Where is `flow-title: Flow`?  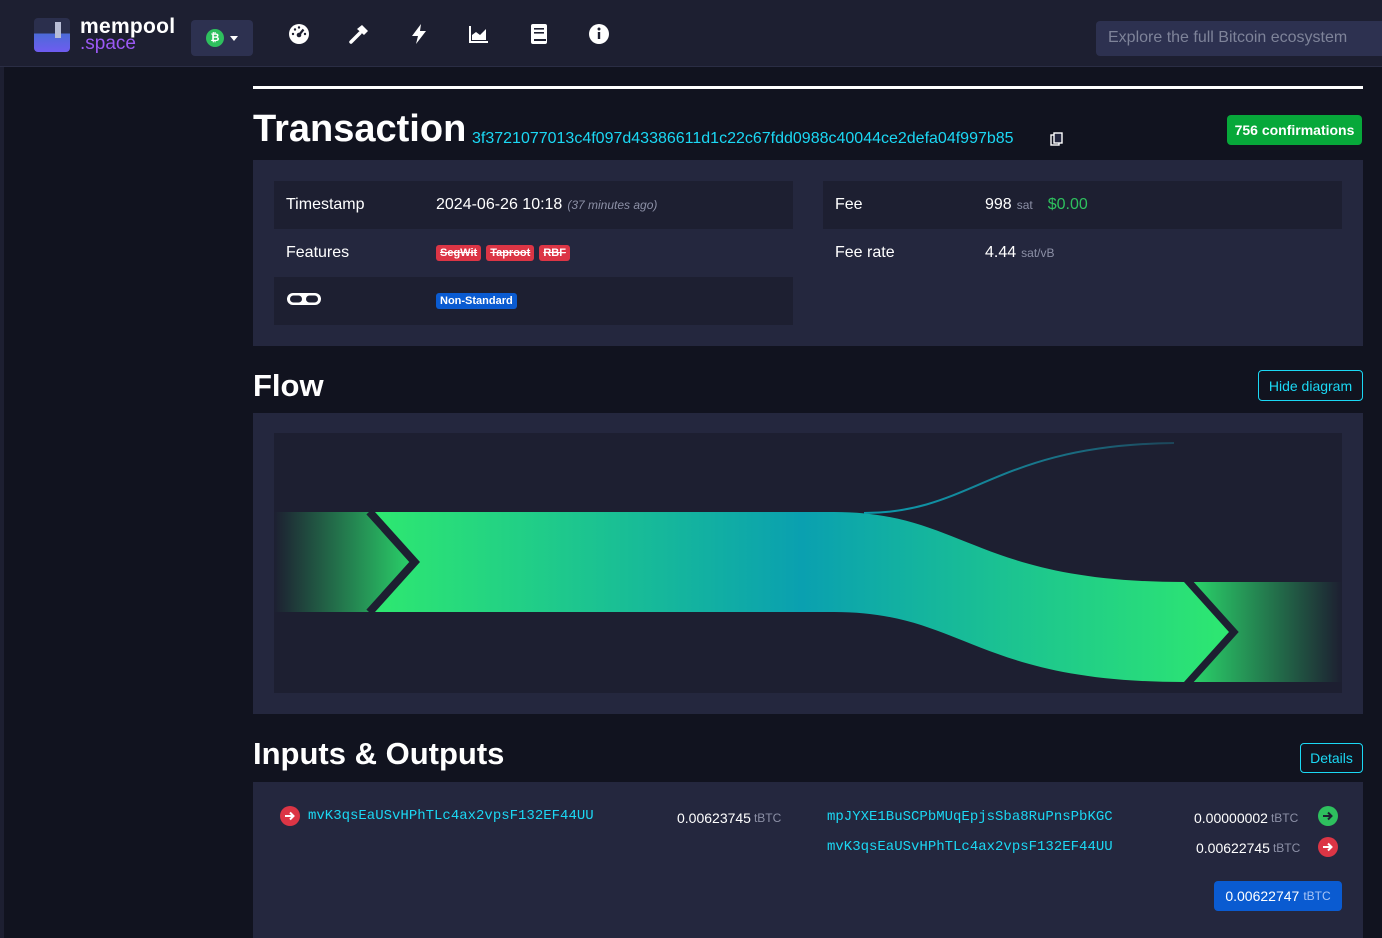
flow-title: Flow is located at coordinates (288, 385).